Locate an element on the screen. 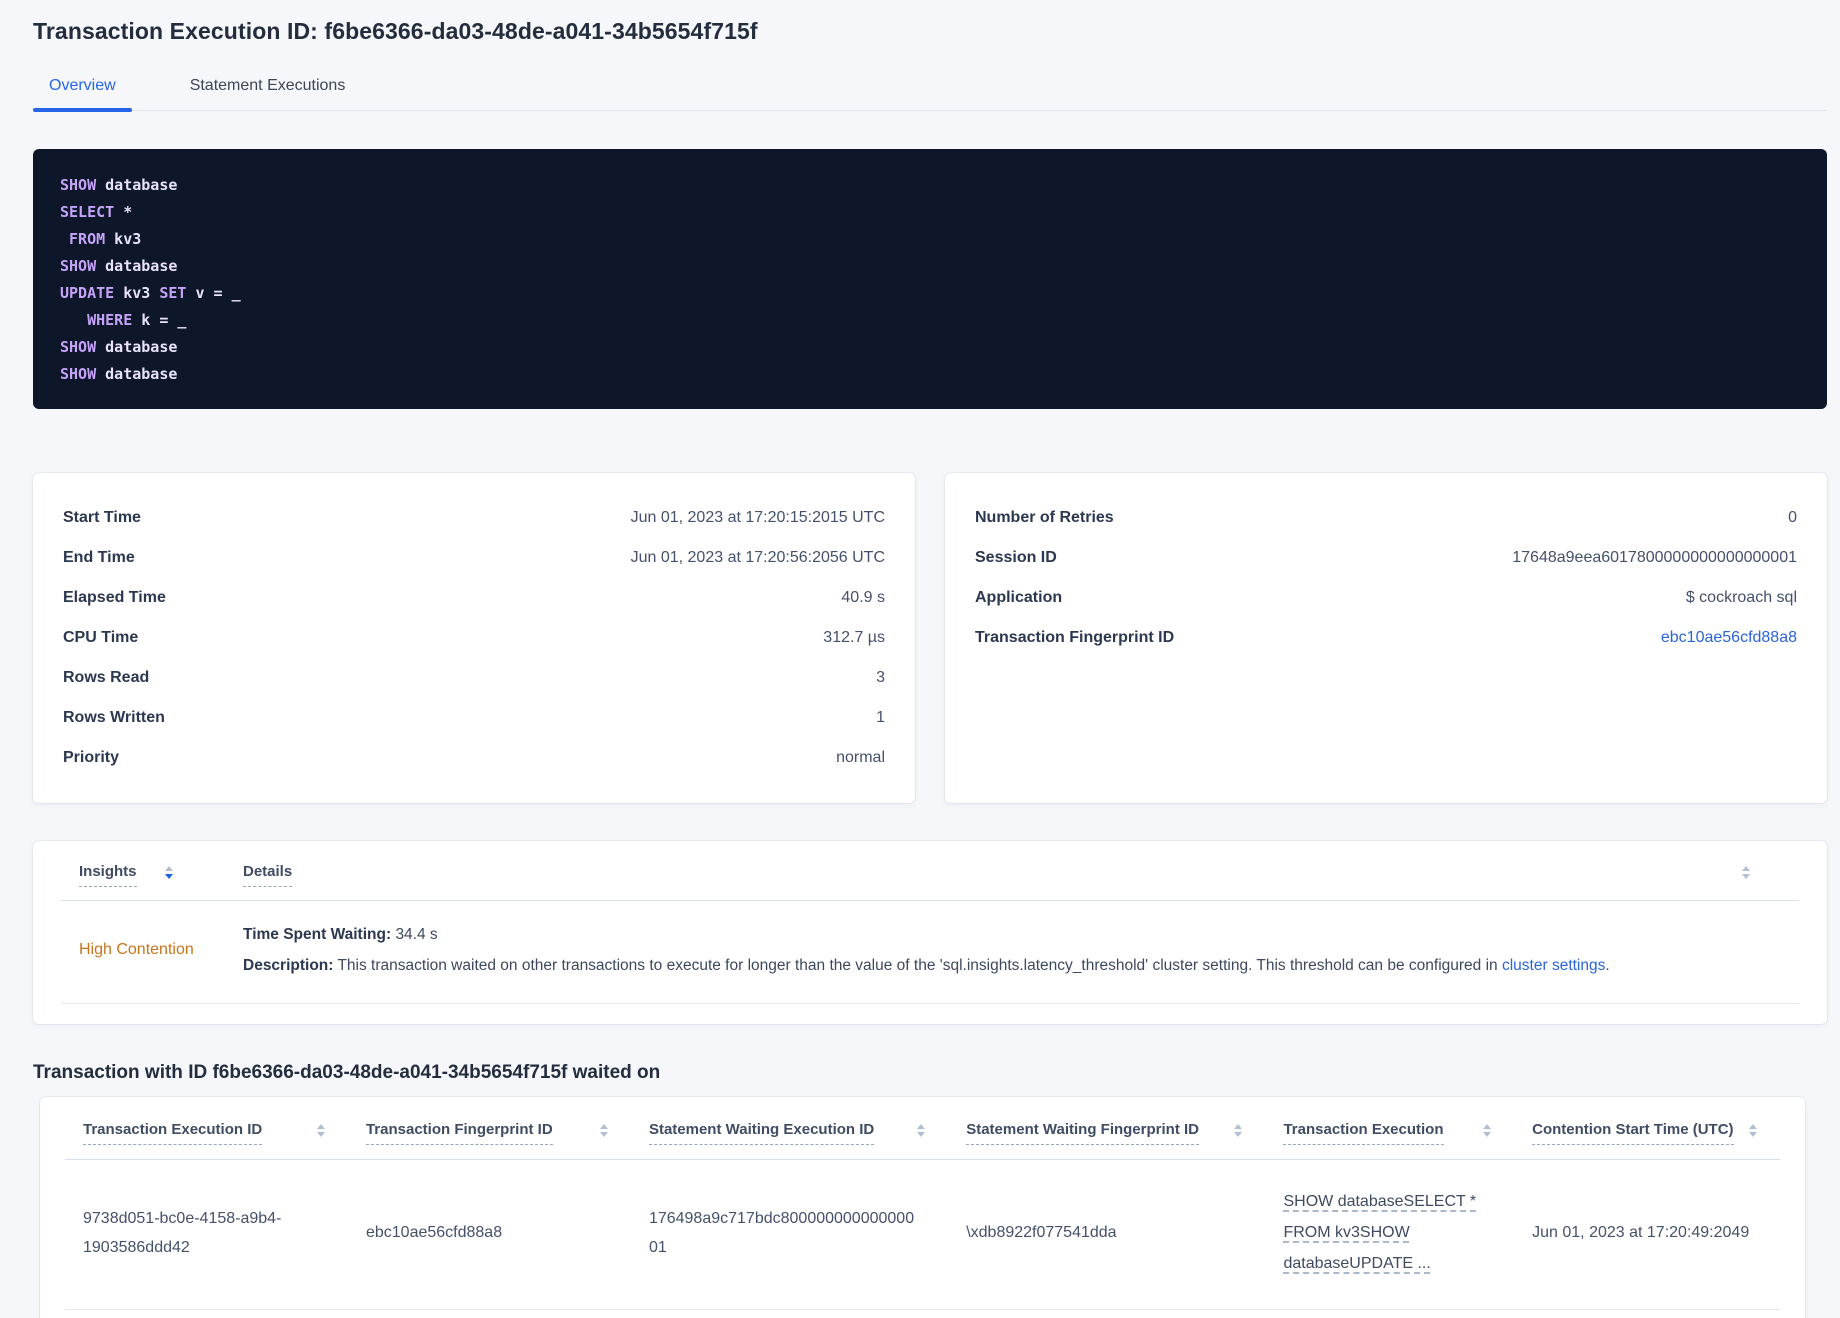 This screenshot has height=1318, width=1840. summary-label: Rows Written is located at coordinates (114, 717).